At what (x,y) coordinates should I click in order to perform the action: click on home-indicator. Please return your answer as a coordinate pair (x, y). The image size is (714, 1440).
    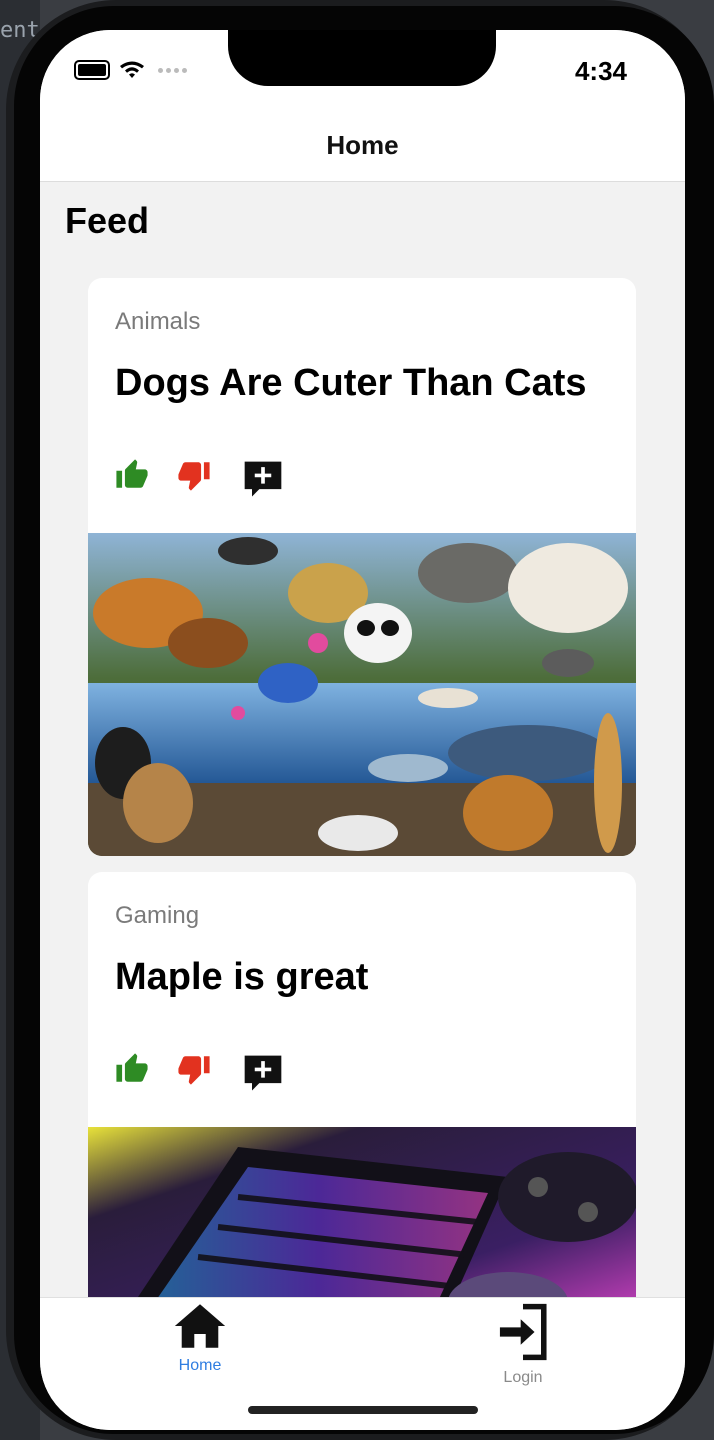
    Looking at the image, I should click on (363, 1410).